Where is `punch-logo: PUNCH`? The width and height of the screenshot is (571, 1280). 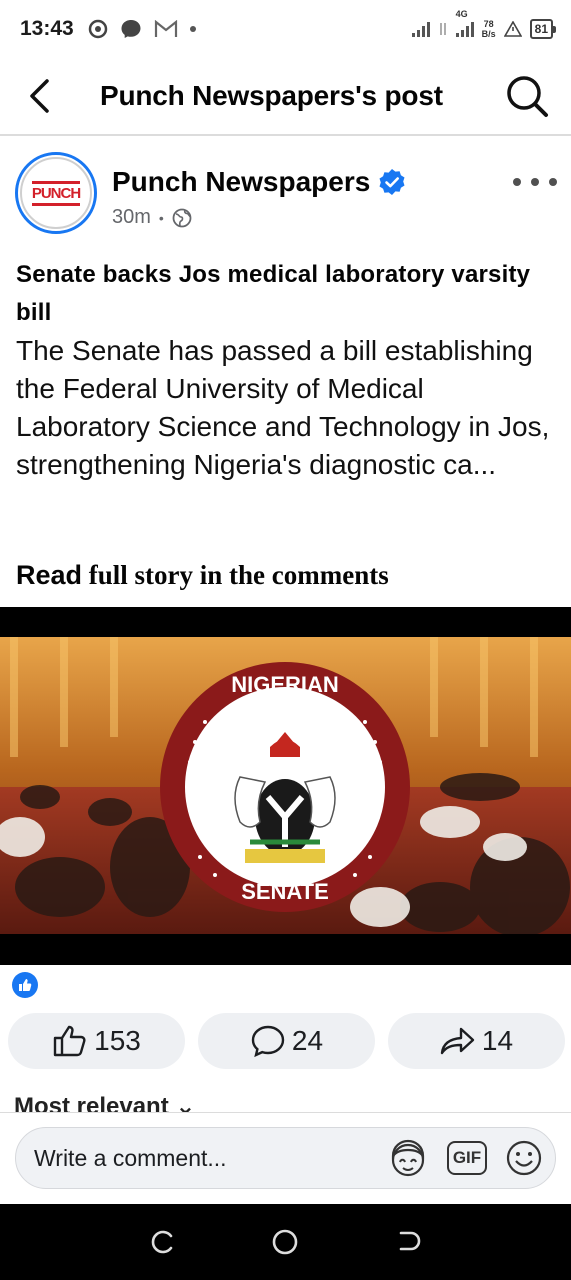
punch-logo: PUNCH is located at coordinates (56, 193).